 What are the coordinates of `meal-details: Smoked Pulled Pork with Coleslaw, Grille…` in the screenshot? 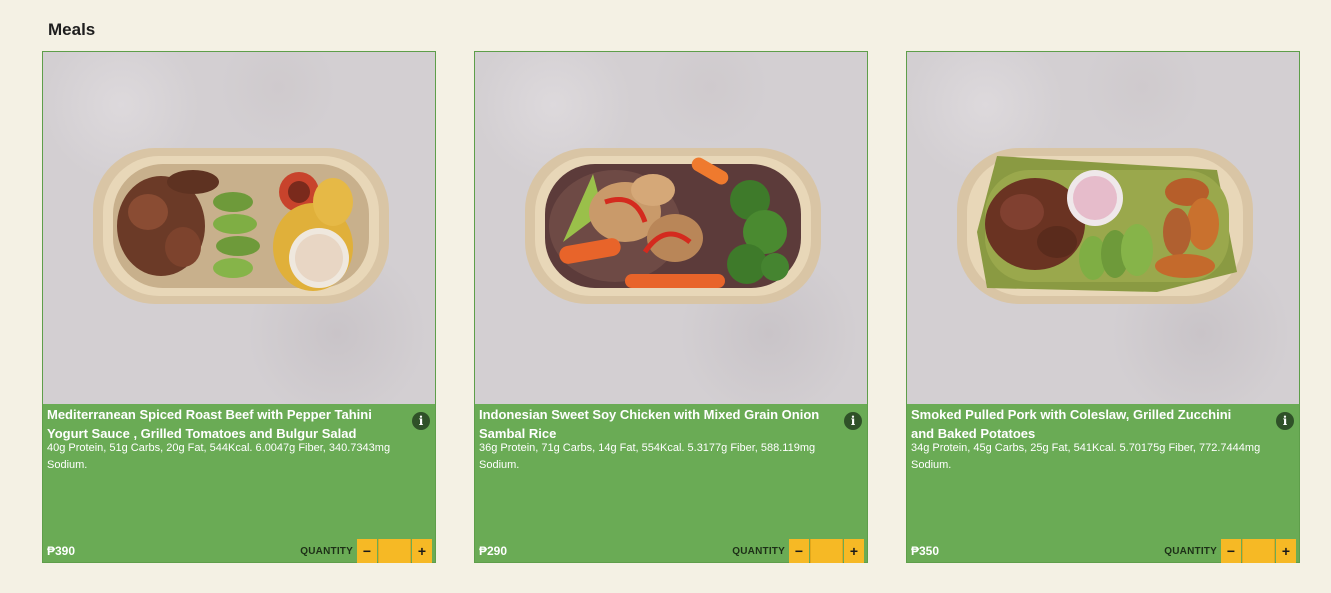 It's located at (1103, 483).